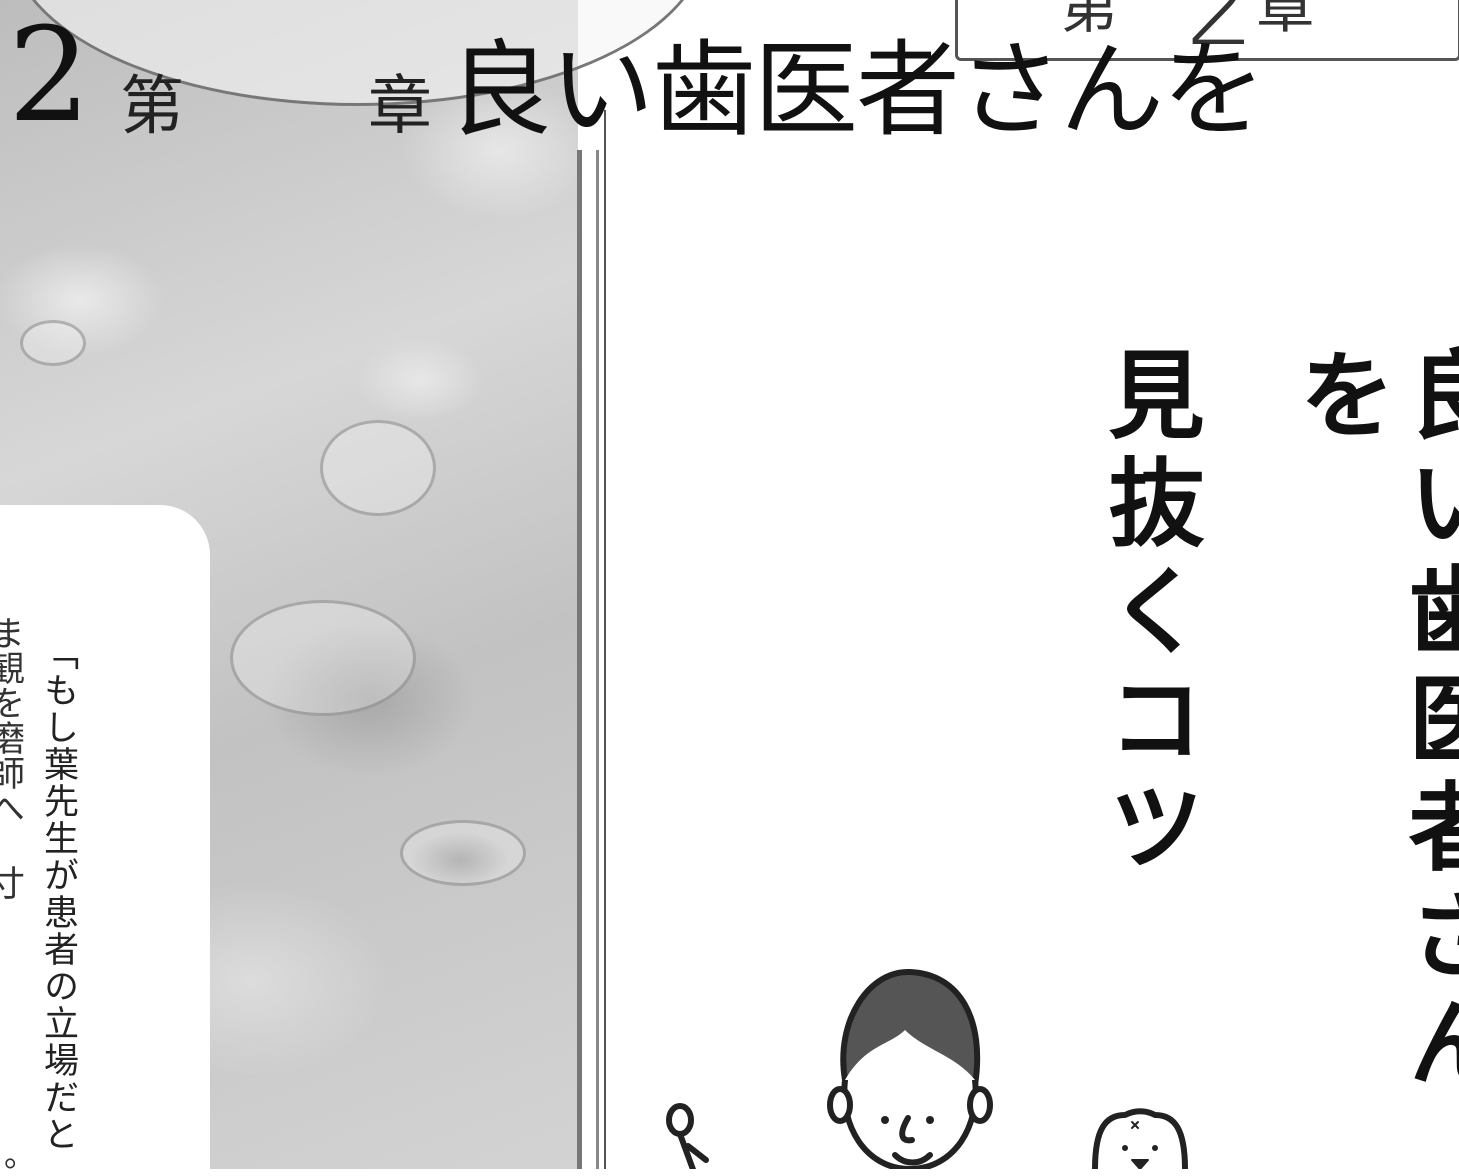 The width and height of the screenshot is (1459, 1176). Describe the element at coordinates (857, 90) in the screenshot. I see `chapter-title: 良い歯医者さんを` at that location.